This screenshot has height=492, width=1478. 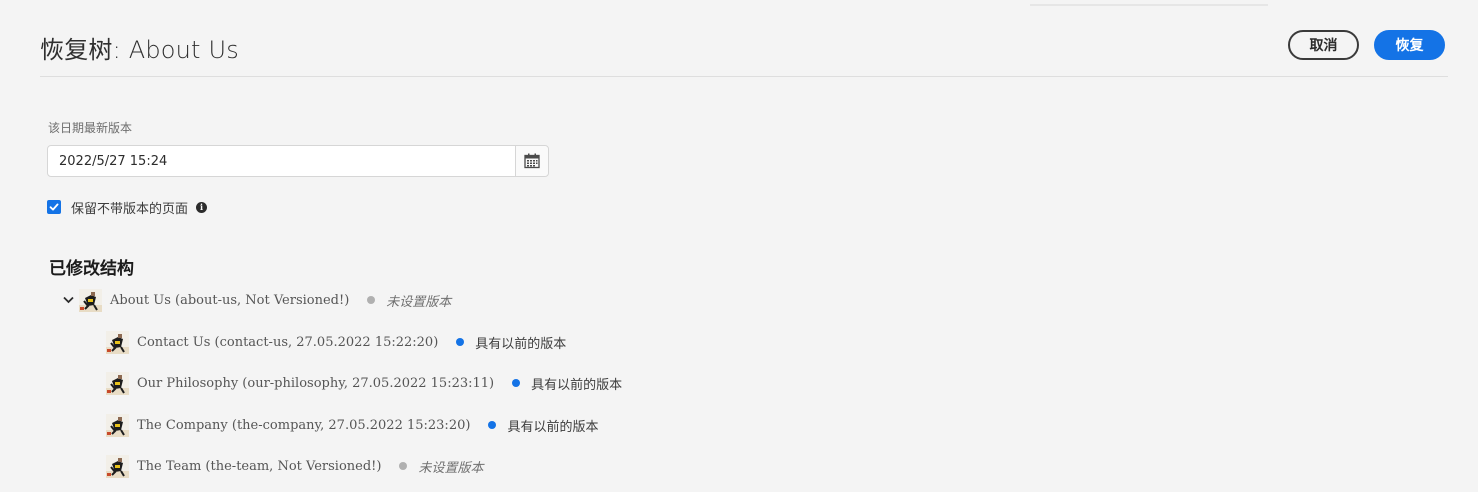 I want to click on preserve-unversioned-row: 保留不带版本的页面 i, so click(x=127, y=207).